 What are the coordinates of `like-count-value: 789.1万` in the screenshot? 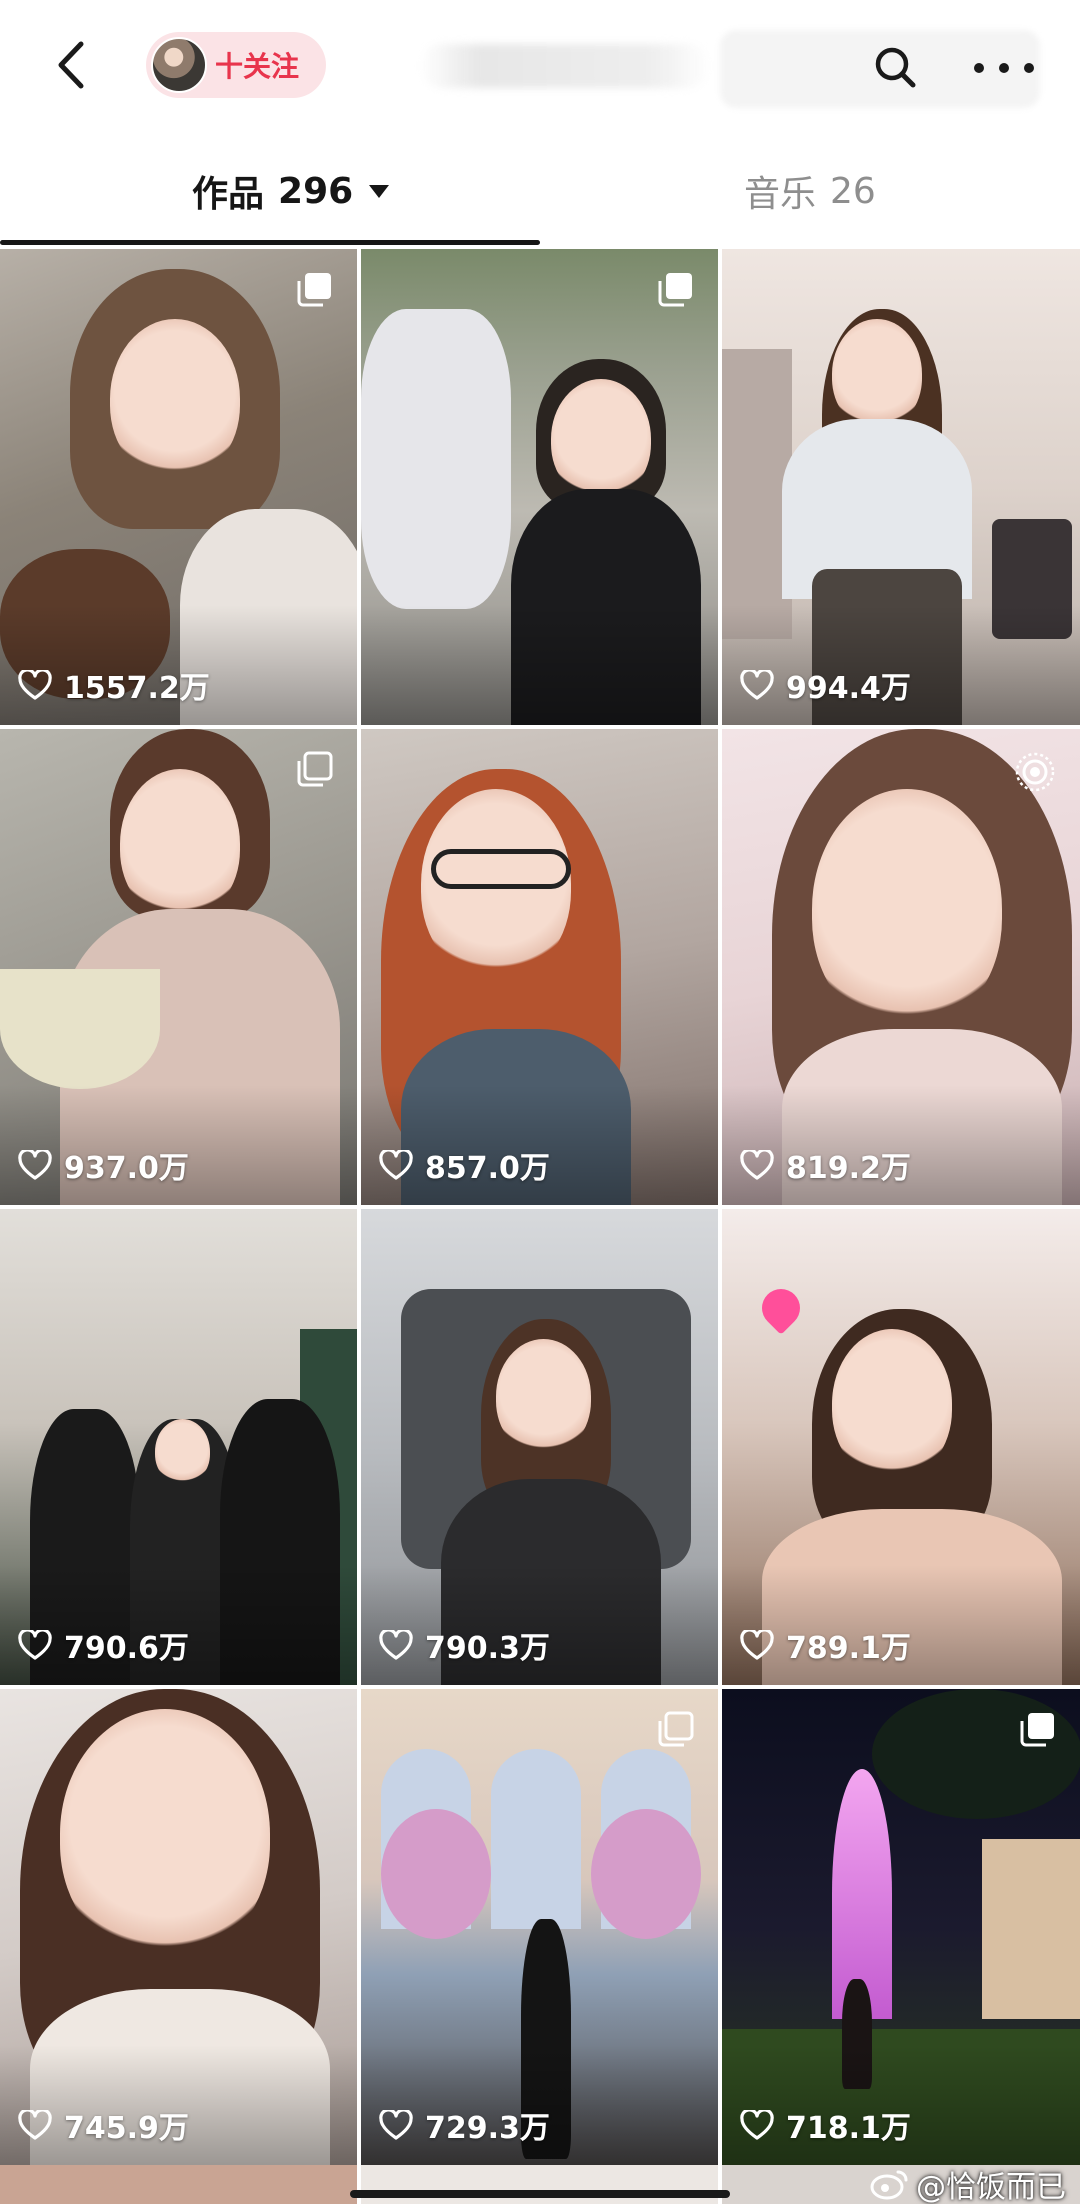 It's located at (848, 1648).